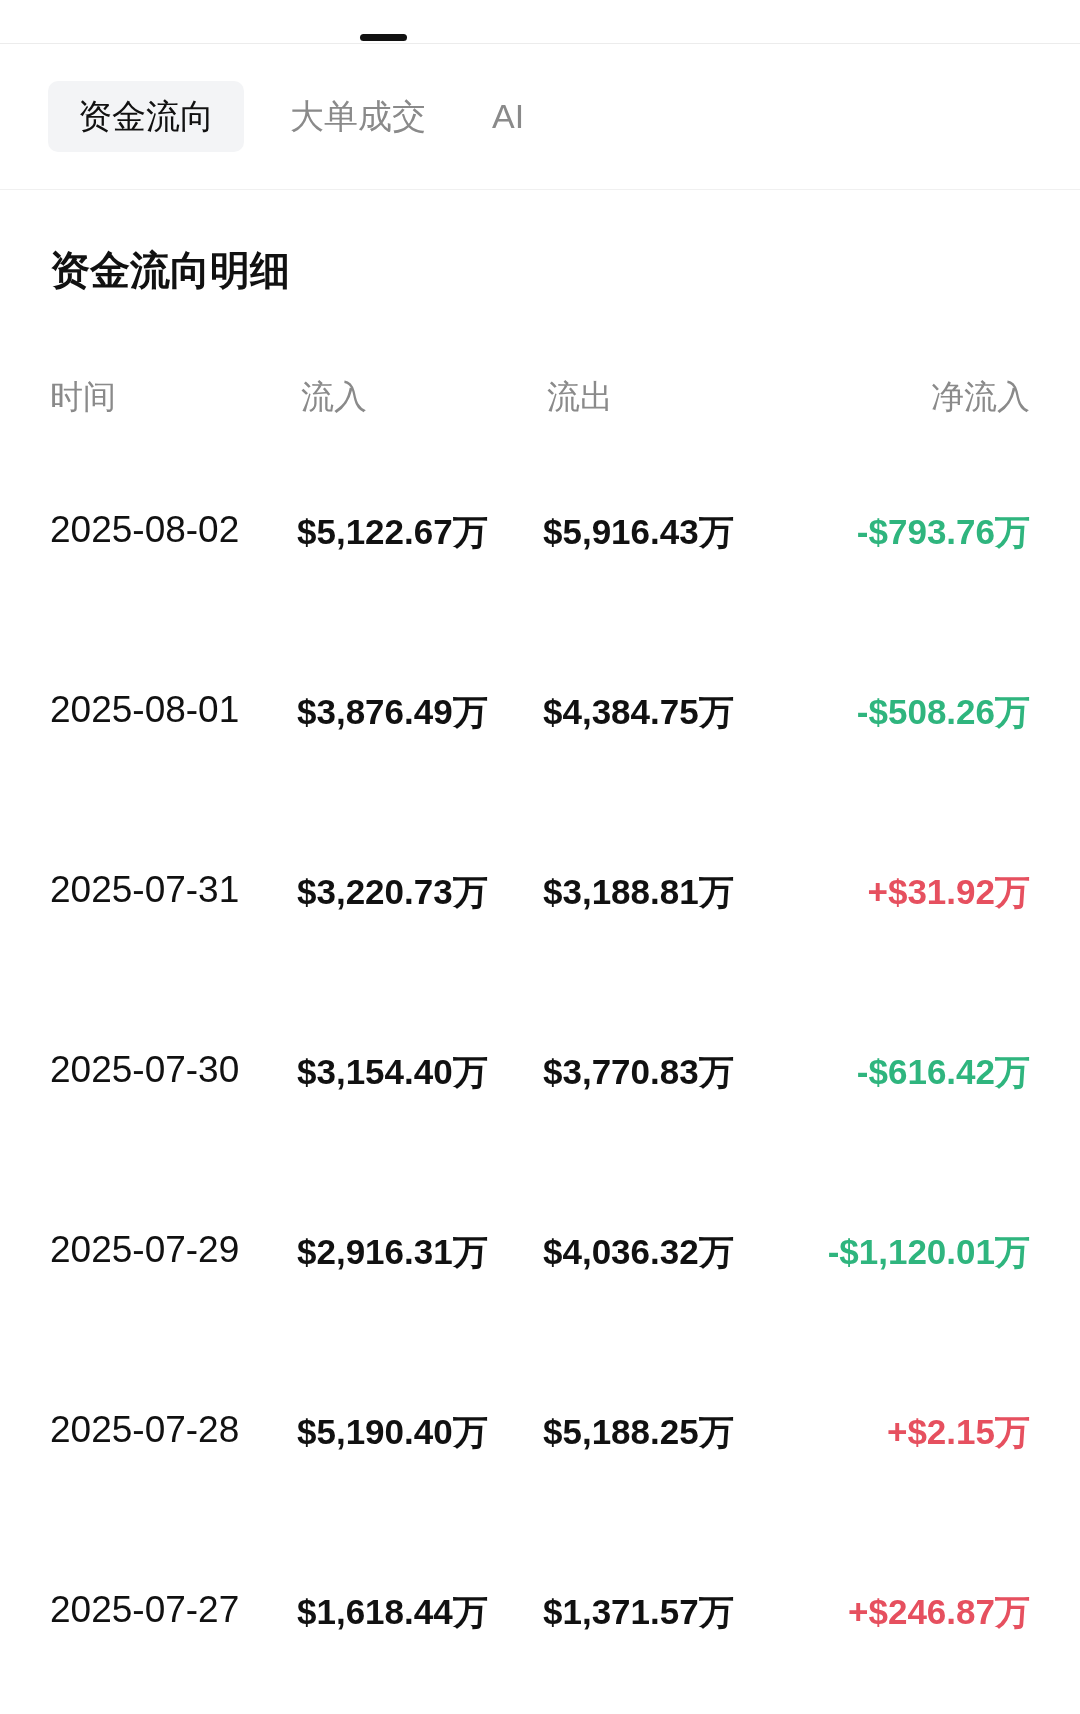 The height and width of the screenshot is (1714, 1080). What do you see at coordinates (145, 1070) in the screenshot?
I see `date-cell-text: 2025-07-30` at bounding box center [145, 1070].